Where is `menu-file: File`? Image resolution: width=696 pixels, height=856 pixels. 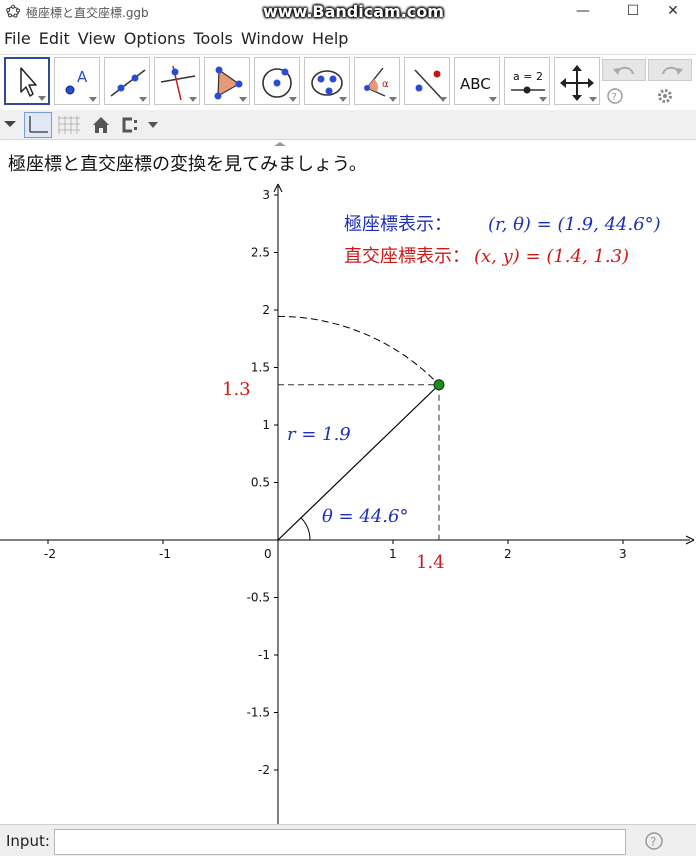
menu-file: File is located at coordinates (17, 39).